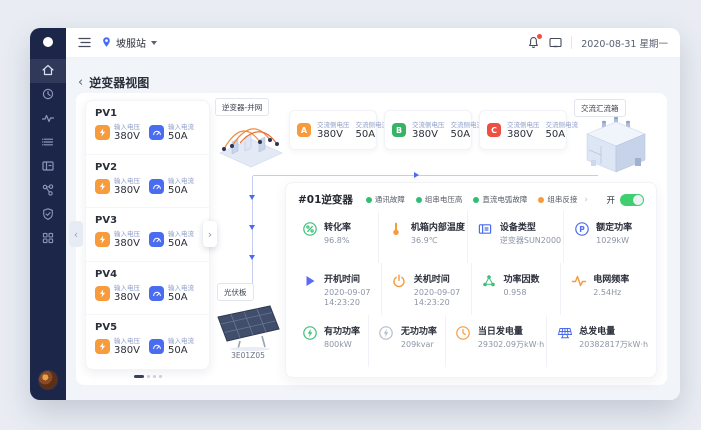 Image resolution: width=701 pixels, height=430 pixels. What do you see at coordinates (48, 71) in the screenshot?
I see `sidebar-item-home` at bounding box center [48, 71].